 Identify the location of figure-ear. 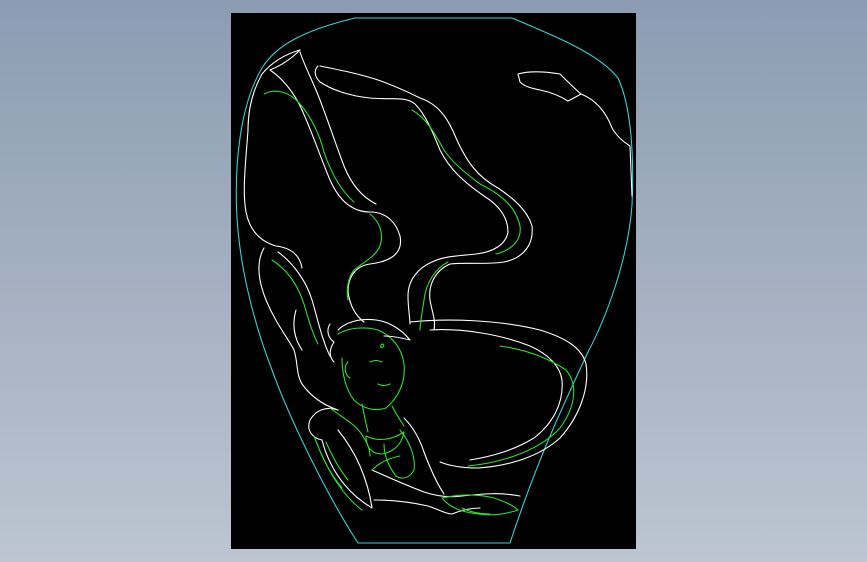
(347, 370).